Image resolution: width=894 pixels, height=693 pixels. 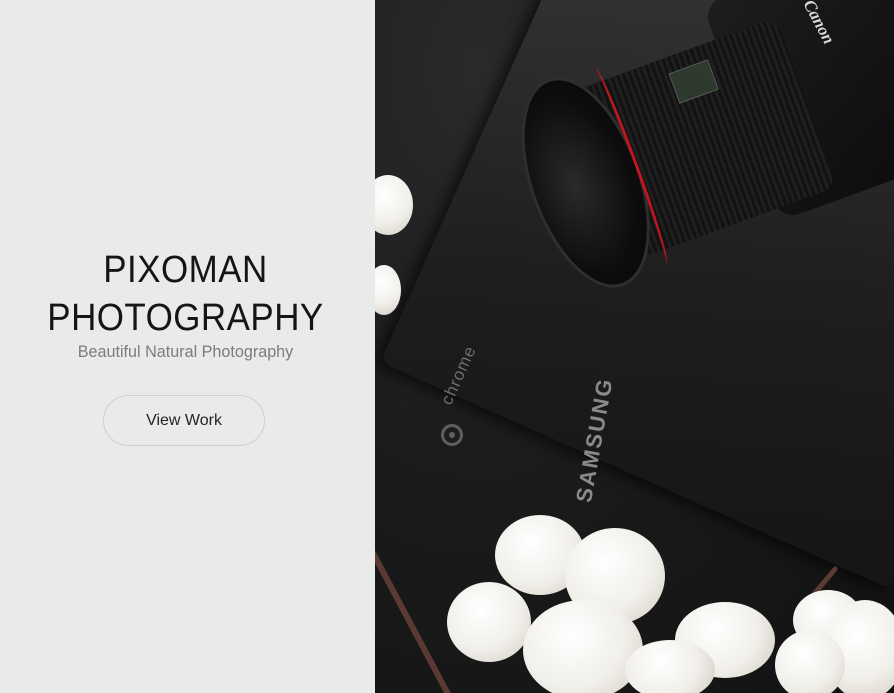 I want to click on brand-title-line2: PHOTOGRAPHY, so click(x=185, y=318).